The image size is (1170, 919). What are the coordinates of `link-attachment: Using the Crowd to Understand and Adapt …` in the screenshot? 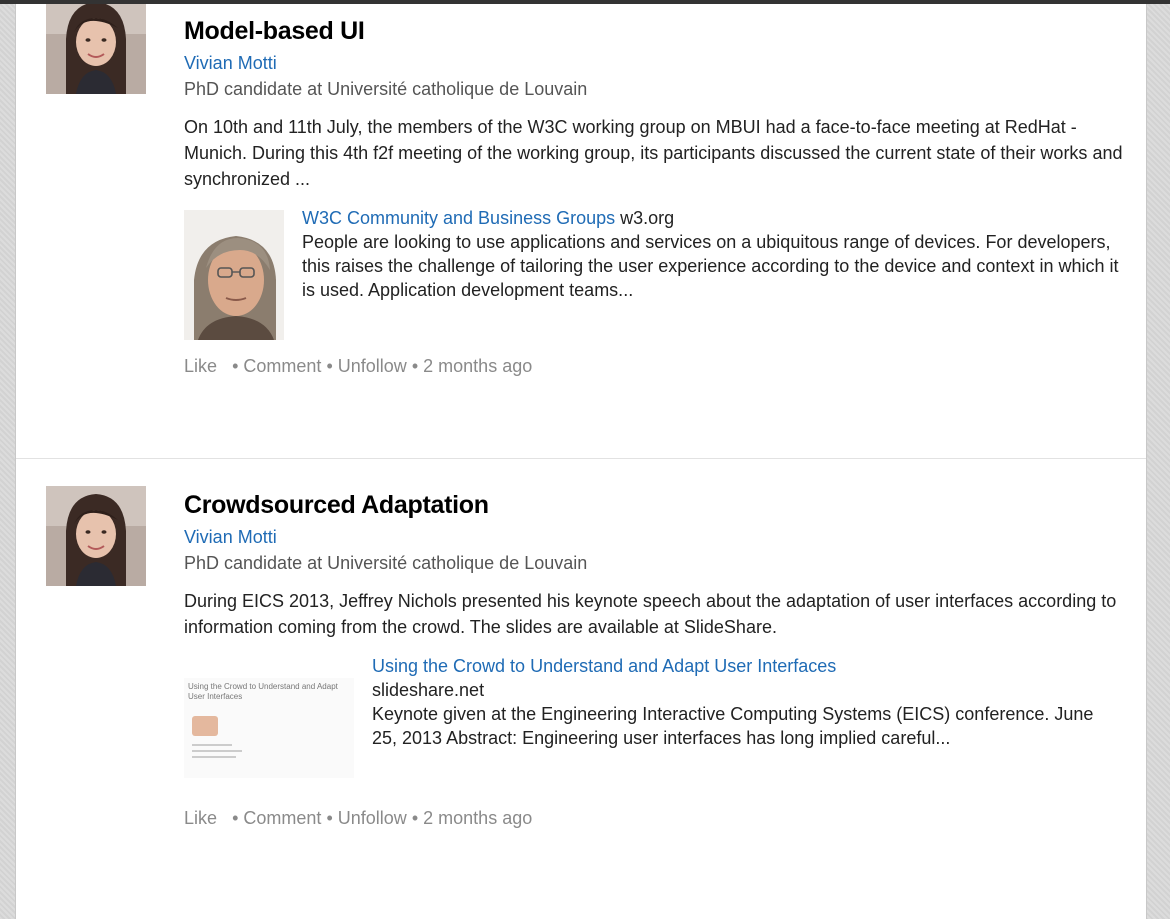 It's located at (654, 730).